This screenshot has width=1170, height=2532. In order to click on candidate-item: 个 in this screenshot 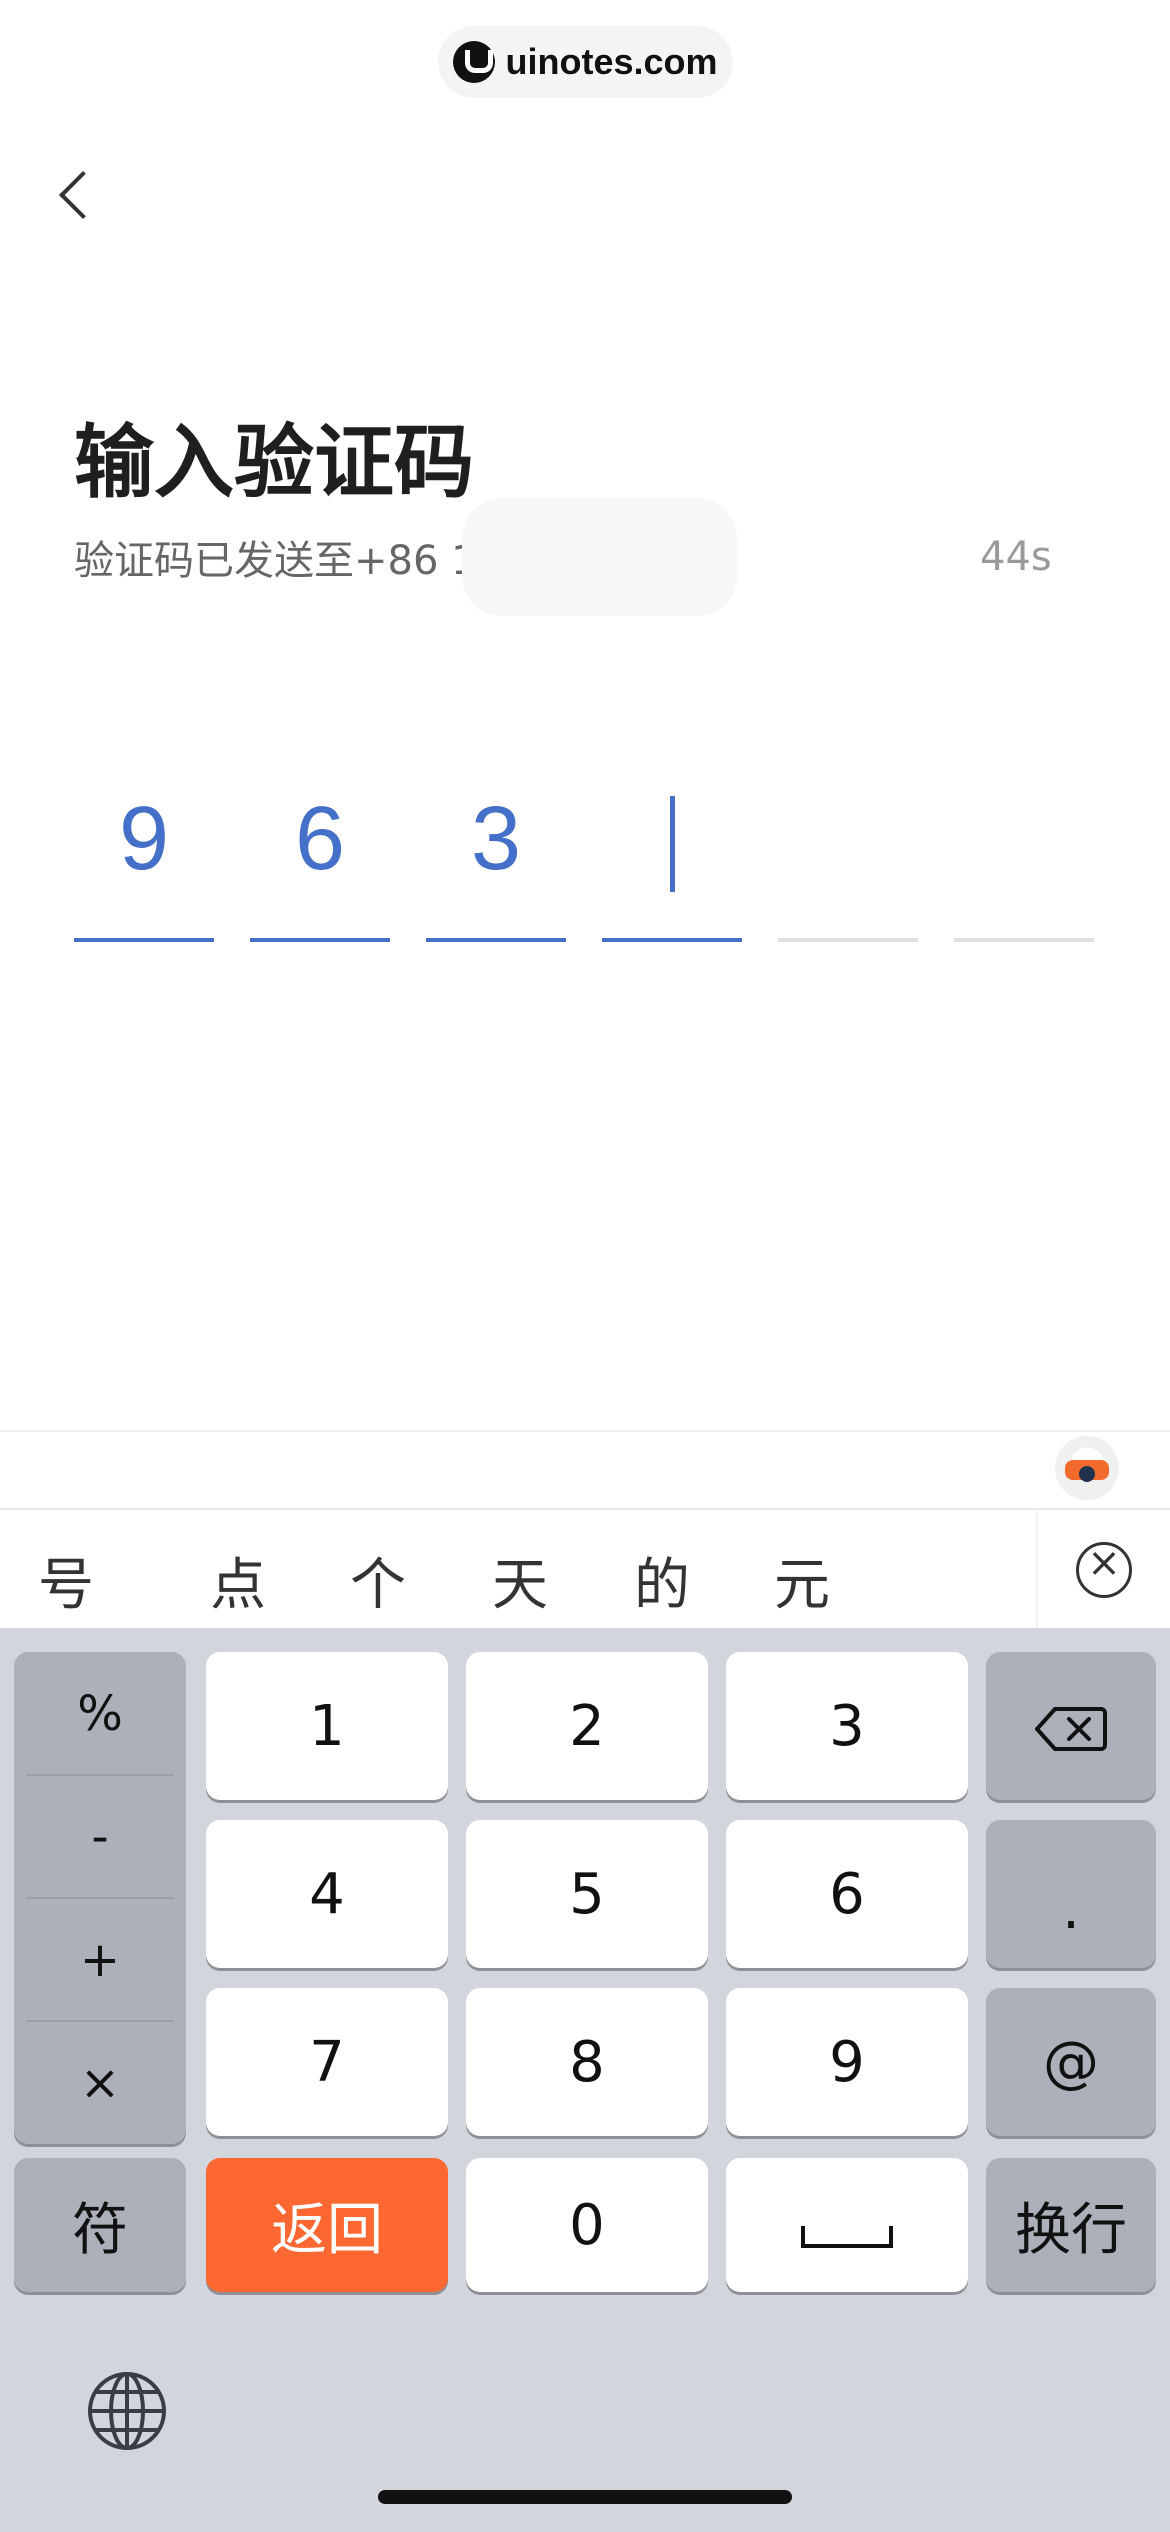, I will do `click(378, 1580)`.